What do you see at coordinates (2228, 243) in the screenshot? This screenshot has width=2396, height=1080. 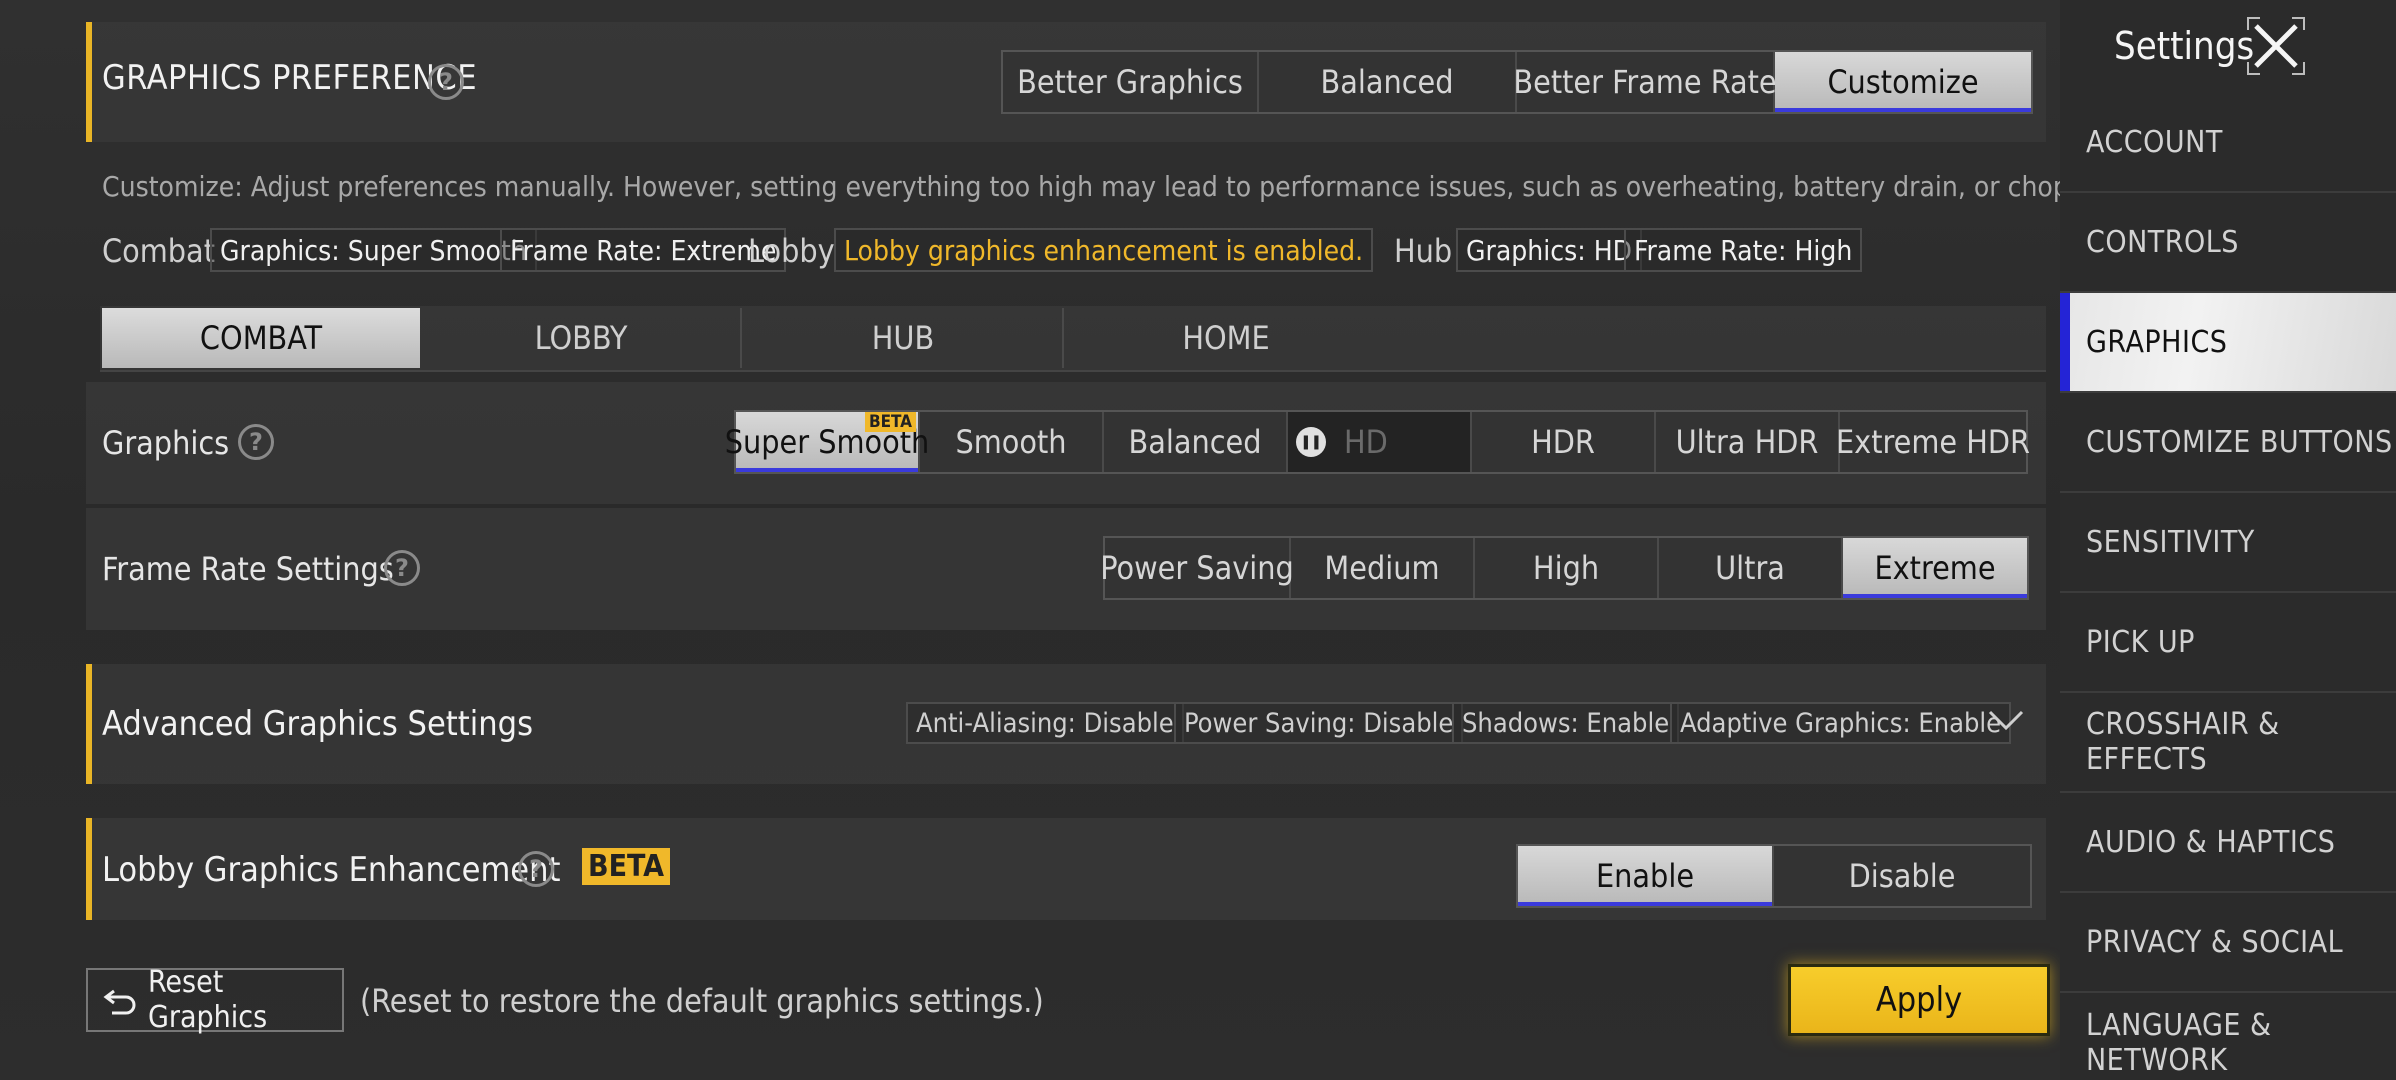 I see `sidebar-item-controls: CONTROLS` at bounding box center [2228, 243].